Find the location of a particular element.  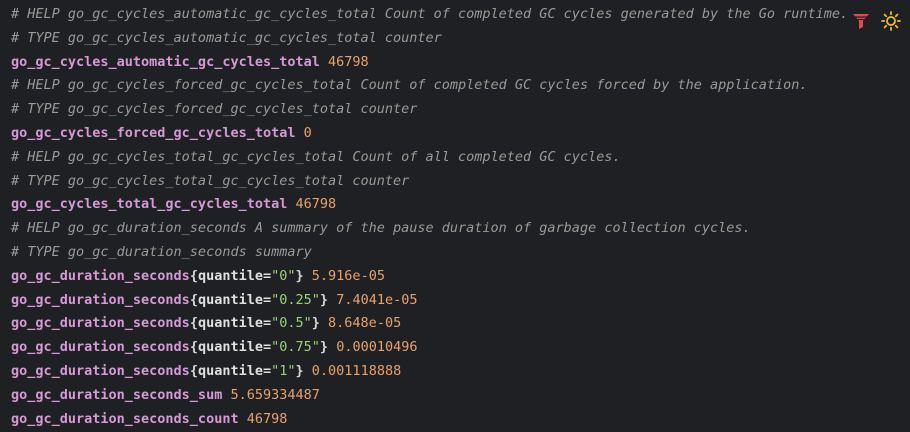

metric-value: 0.00010496 is located at coordinates (377, 347).